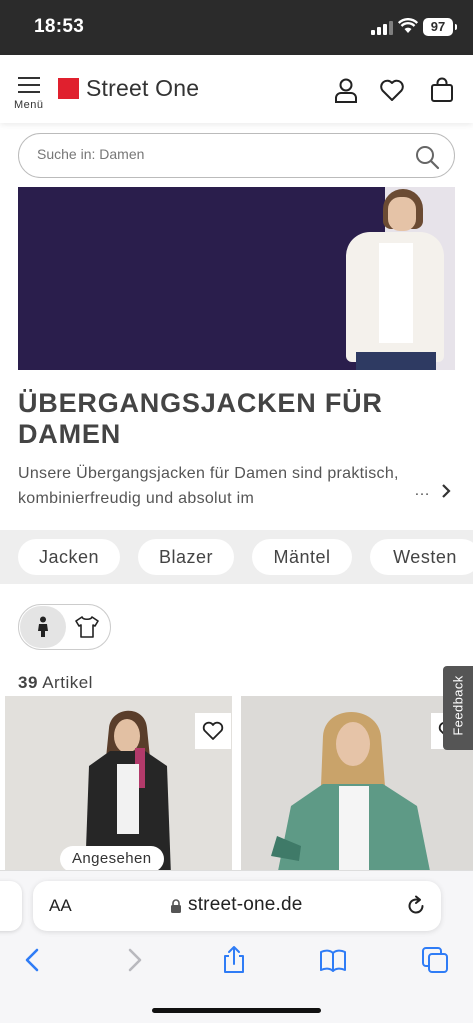 Image resolution: width=473 pixels, height=1023 pixels. What do you see at coordinates (302, 557) in the screenshot?
I see `chip-maentel: Mäntel` at bounding box center [302, 557].